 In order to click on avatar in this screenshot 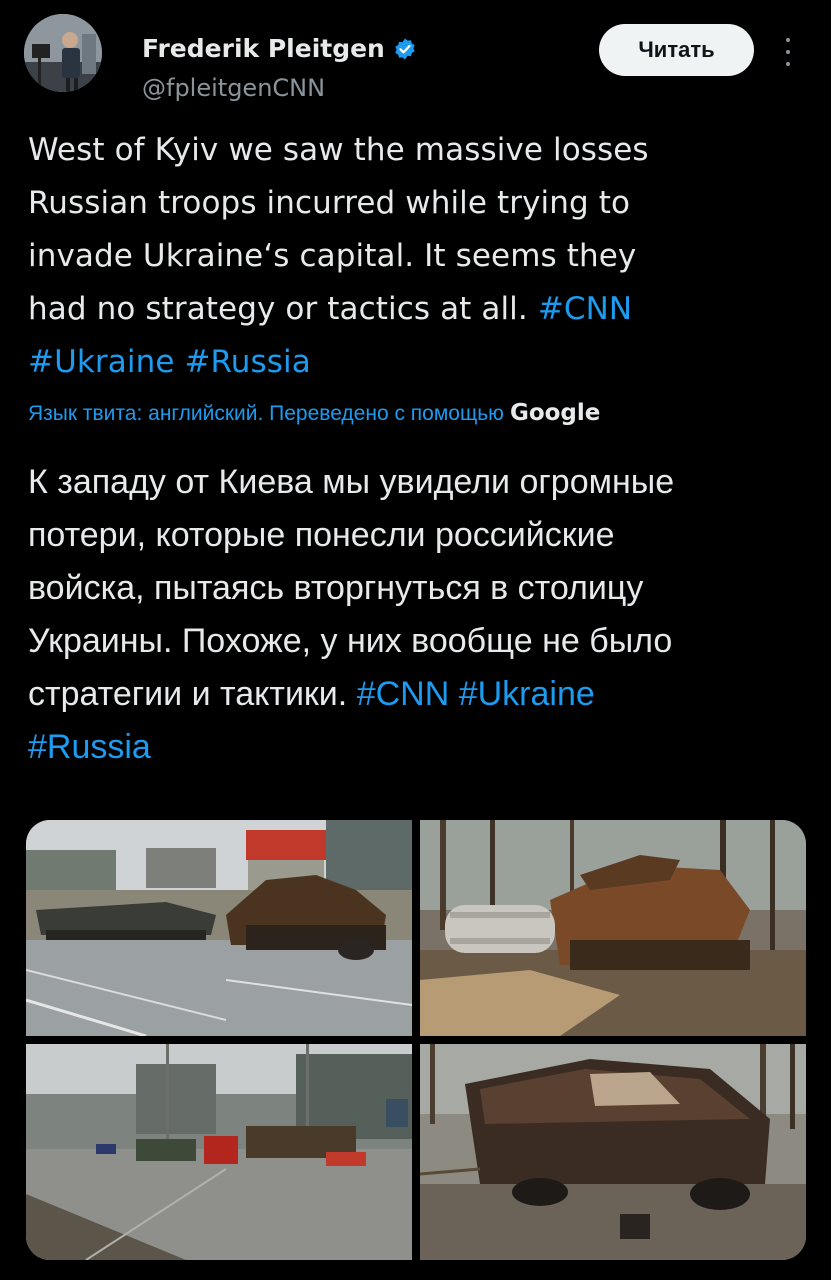, I will do `click(63, 53)`.